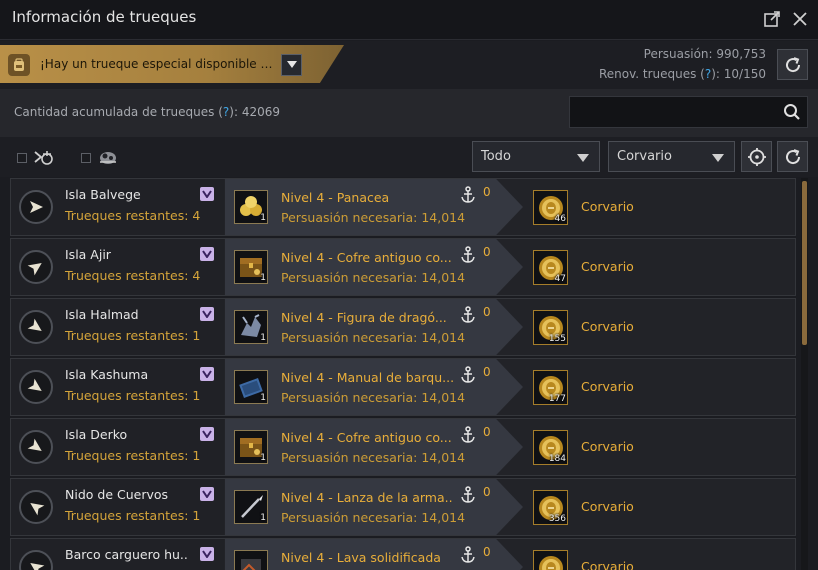  Describe the element at coordinates (118, 112) in the screenshot. I see `accum-label: Cantidad acumulada de trueques (` at that location.